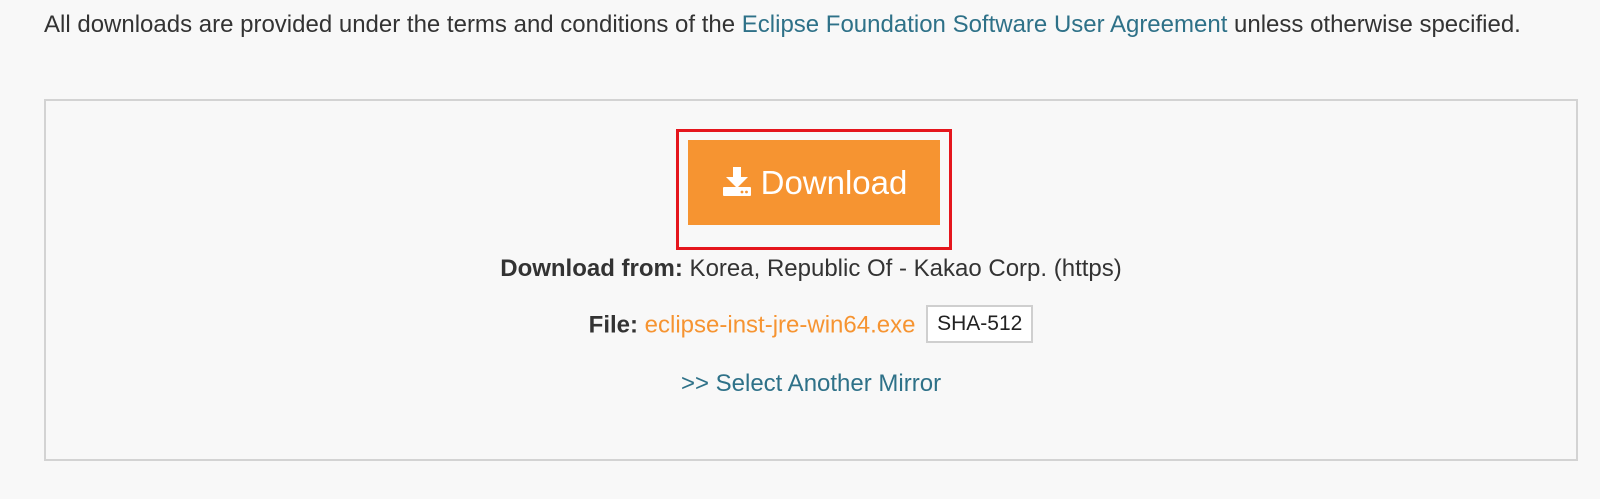 The width and height of the screenshot is (1600, 499). I want to click on terms-suffix: unless otherwise specified., so click(1374, 24).